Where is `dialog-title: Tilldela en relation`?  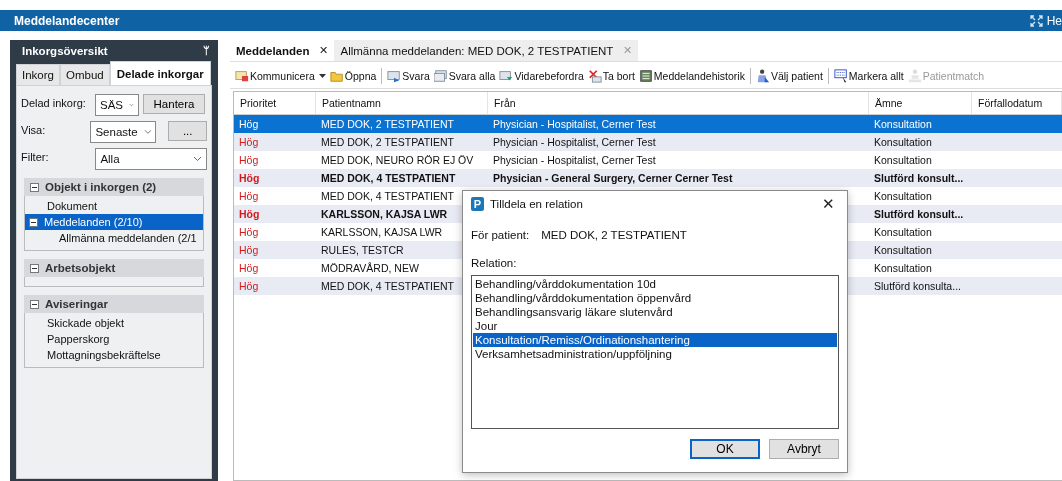
dialog-title: Tilldela en relation is located at coordinates (537, 204).